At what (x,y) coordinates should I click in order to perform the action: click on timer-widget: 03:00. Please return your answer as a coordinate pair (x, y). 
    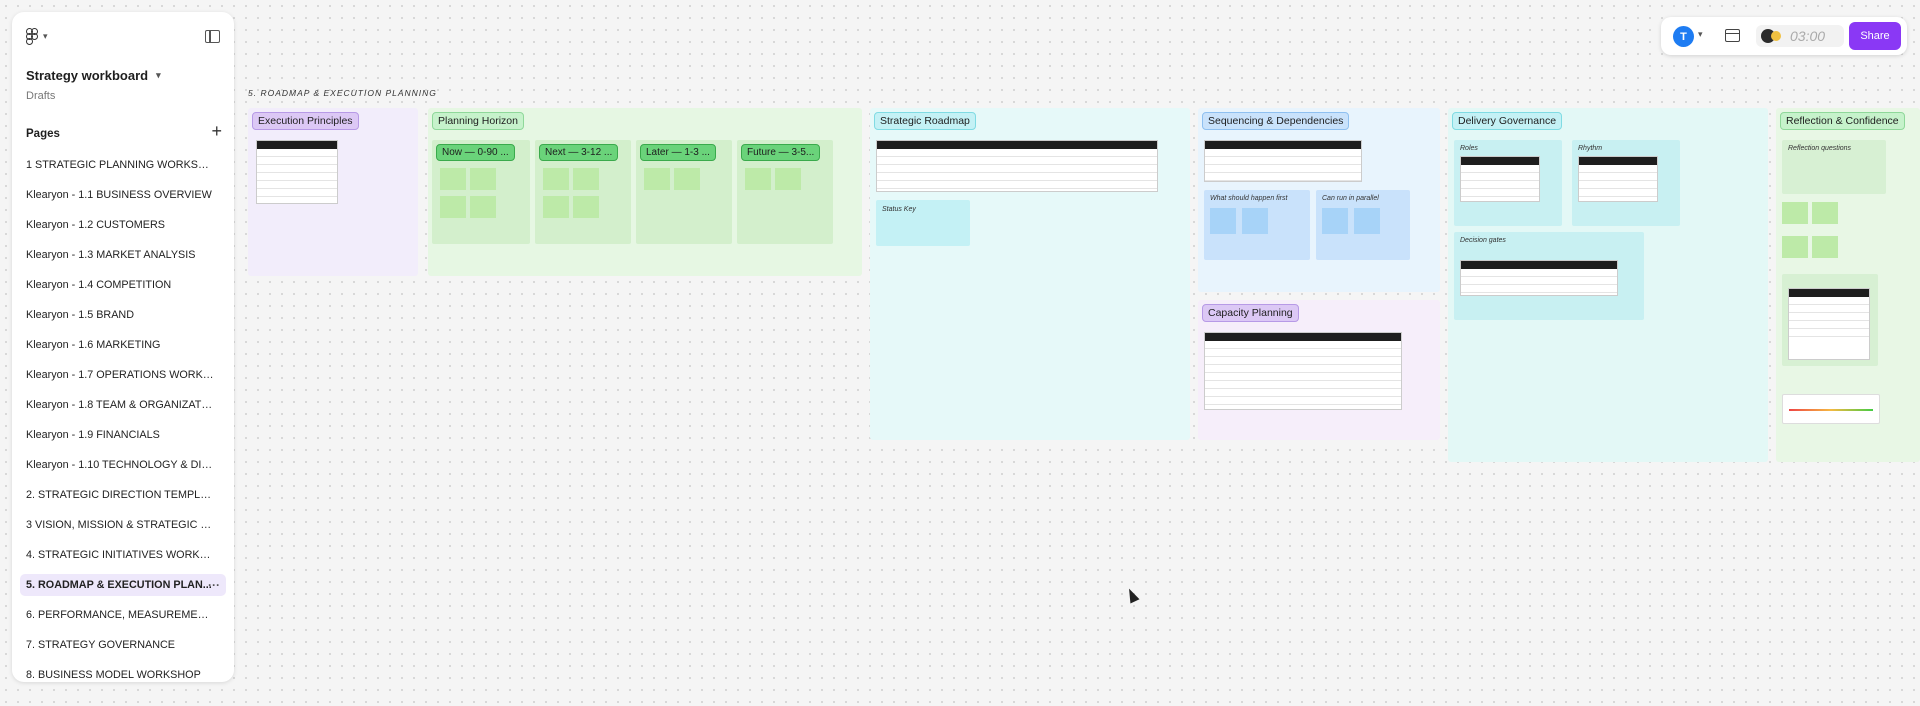
    Looking at the image, I should click on (1800, 36).